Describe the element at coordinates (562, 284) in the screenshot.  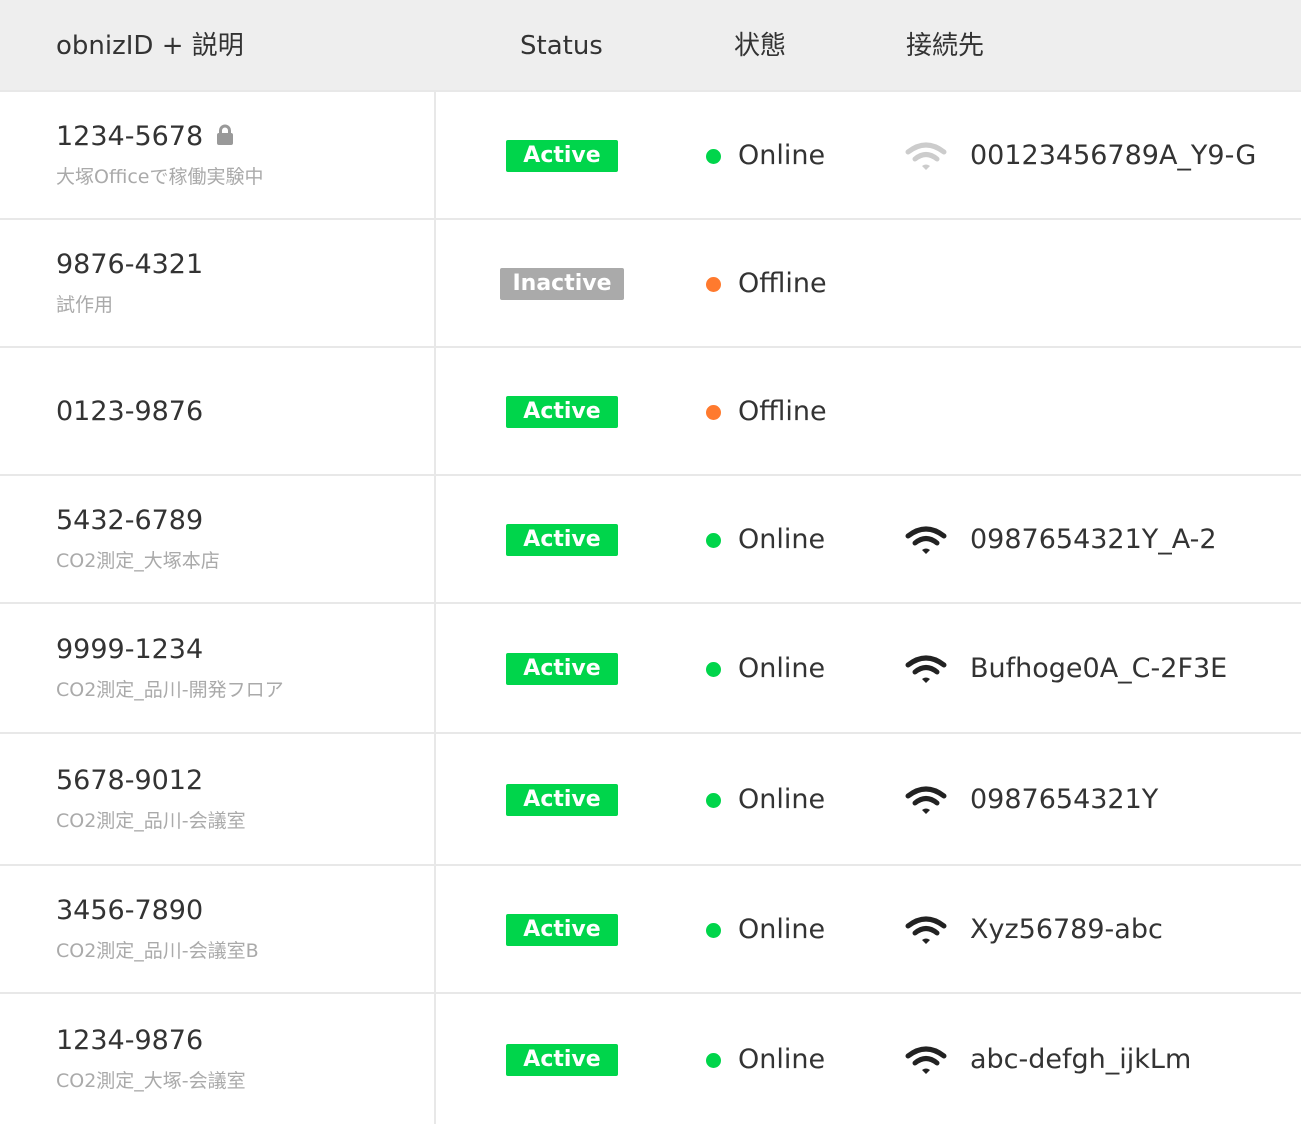
I see `status-badge: Inactive` at that location.